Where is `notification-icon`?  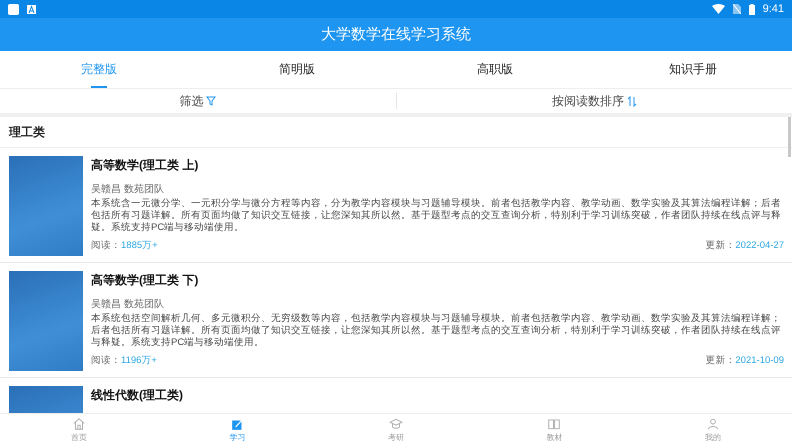 notification-icon is located at coordinates (13, 9).